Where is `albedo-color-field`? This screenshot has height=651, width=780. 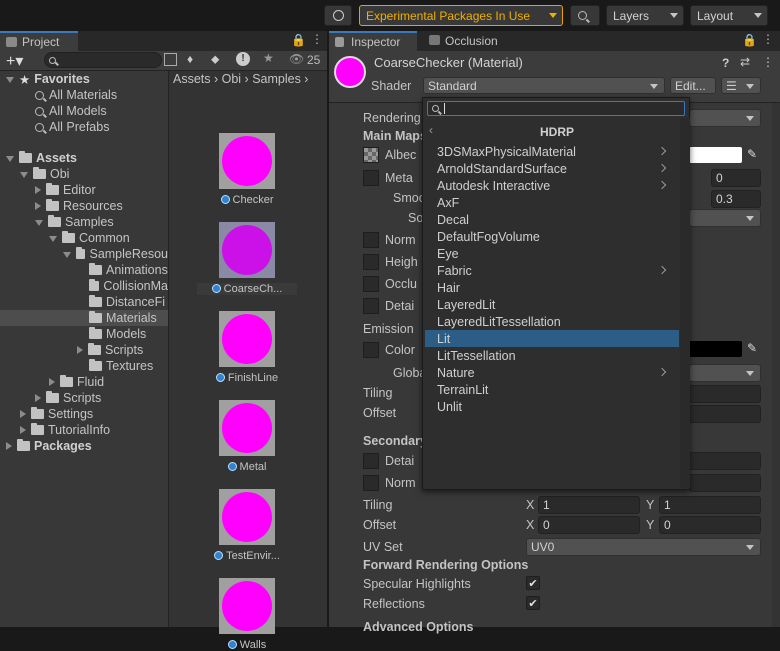 albedo-color-field is located at coordinates (715, 155).